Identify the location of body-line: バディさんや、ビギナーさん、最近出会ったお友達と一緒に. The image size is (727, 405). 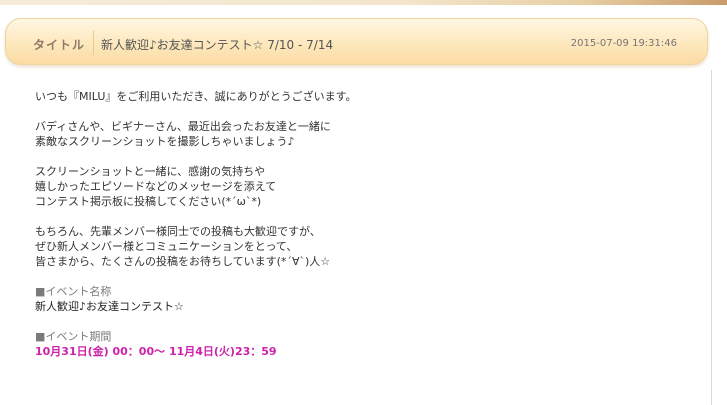
(183, 126).